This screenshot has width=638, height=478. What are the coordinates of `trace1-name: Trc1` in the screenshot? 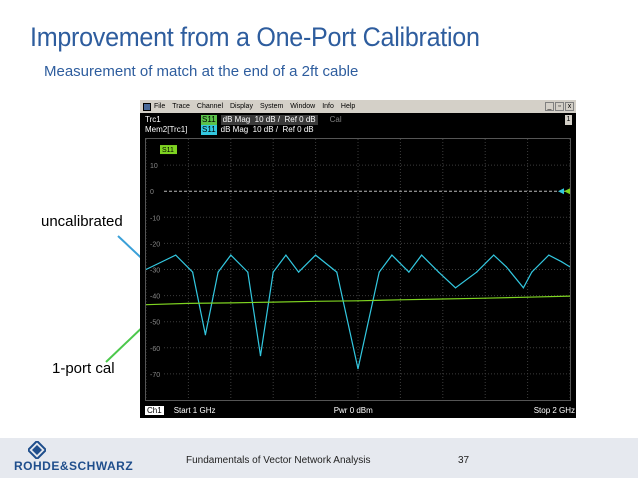 It's located at (153, 119).